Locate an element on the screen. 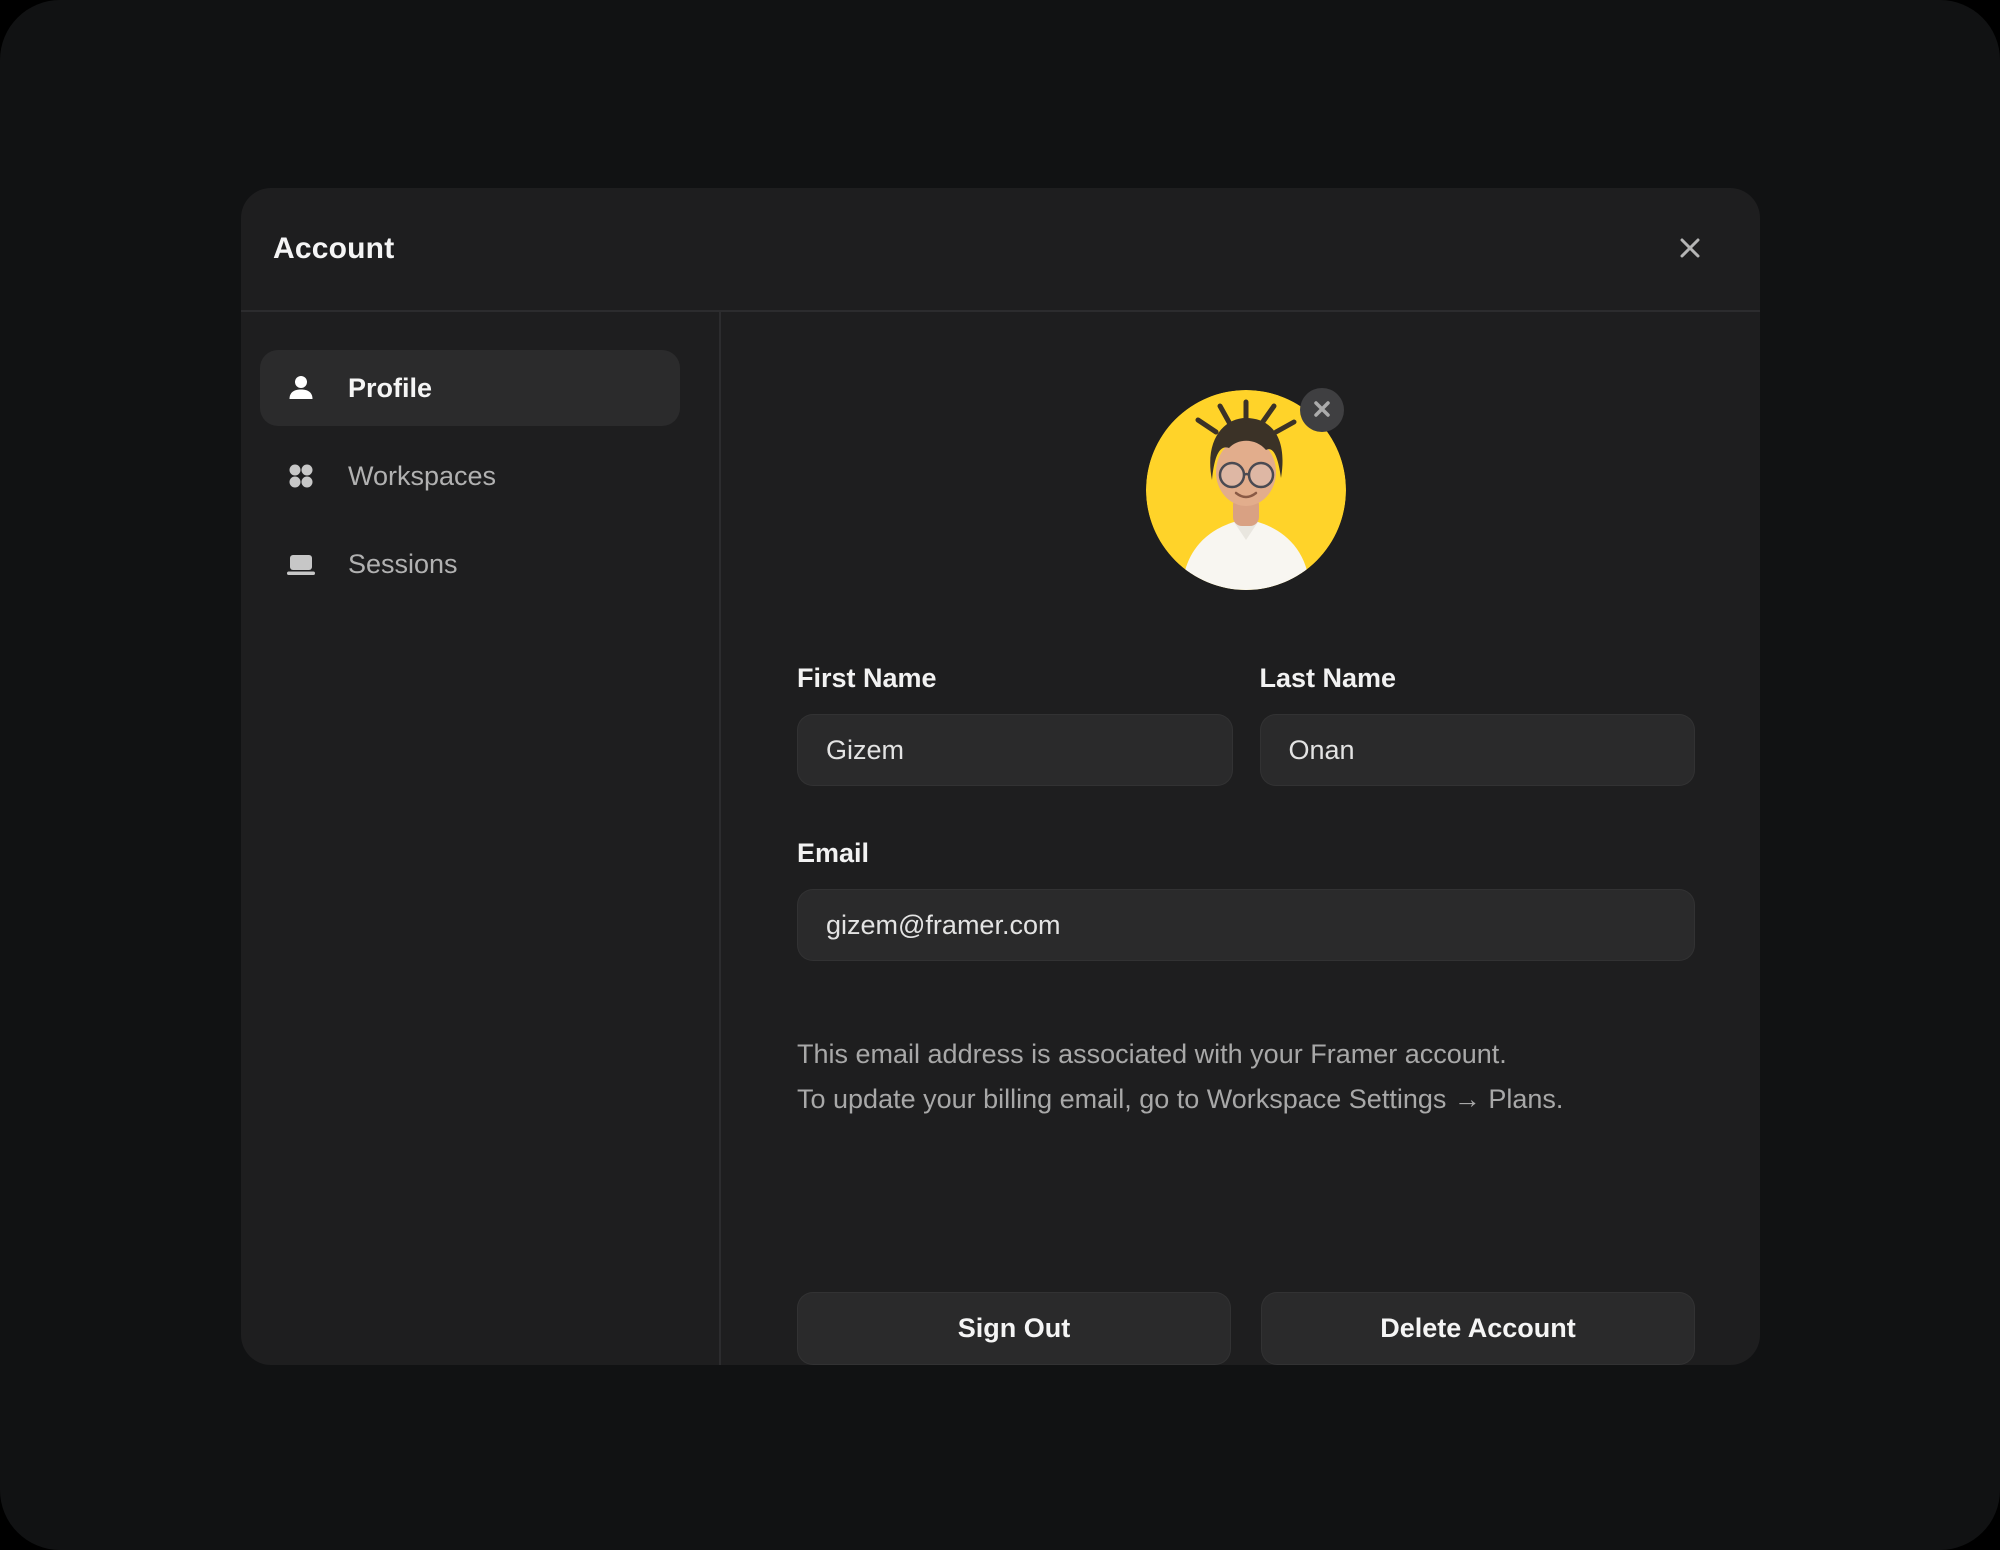 Image resolution: width=2000 pixels, height=1550 pixels. avatar is located at coordinates (1246, 489).